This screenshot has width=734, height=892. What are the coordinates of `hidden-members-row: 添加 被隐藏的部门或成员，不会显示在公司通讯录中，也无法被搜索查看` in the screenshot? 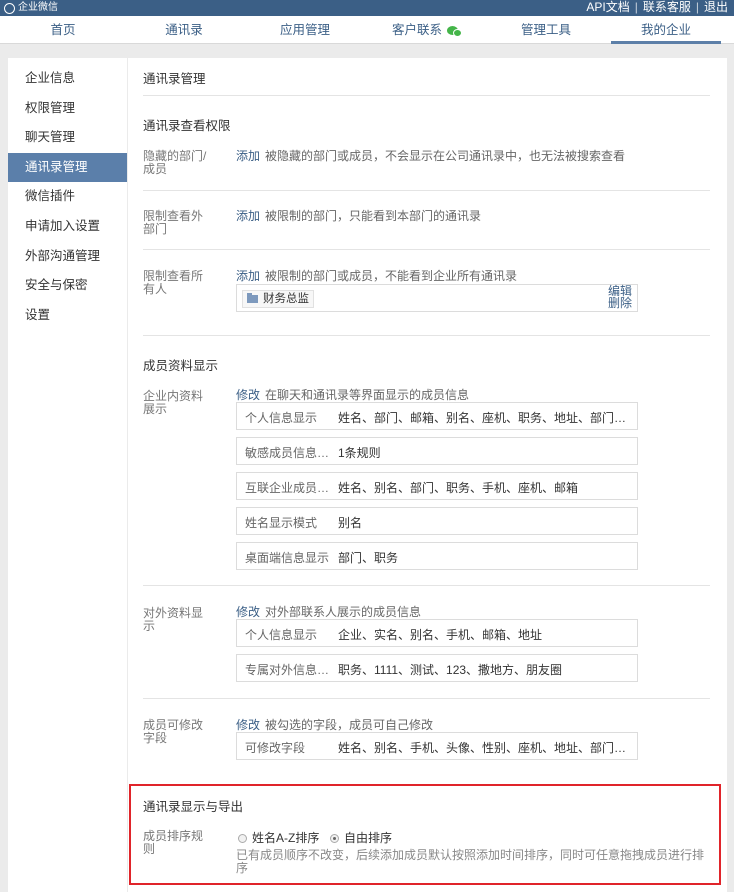 It's located at (430, 155).